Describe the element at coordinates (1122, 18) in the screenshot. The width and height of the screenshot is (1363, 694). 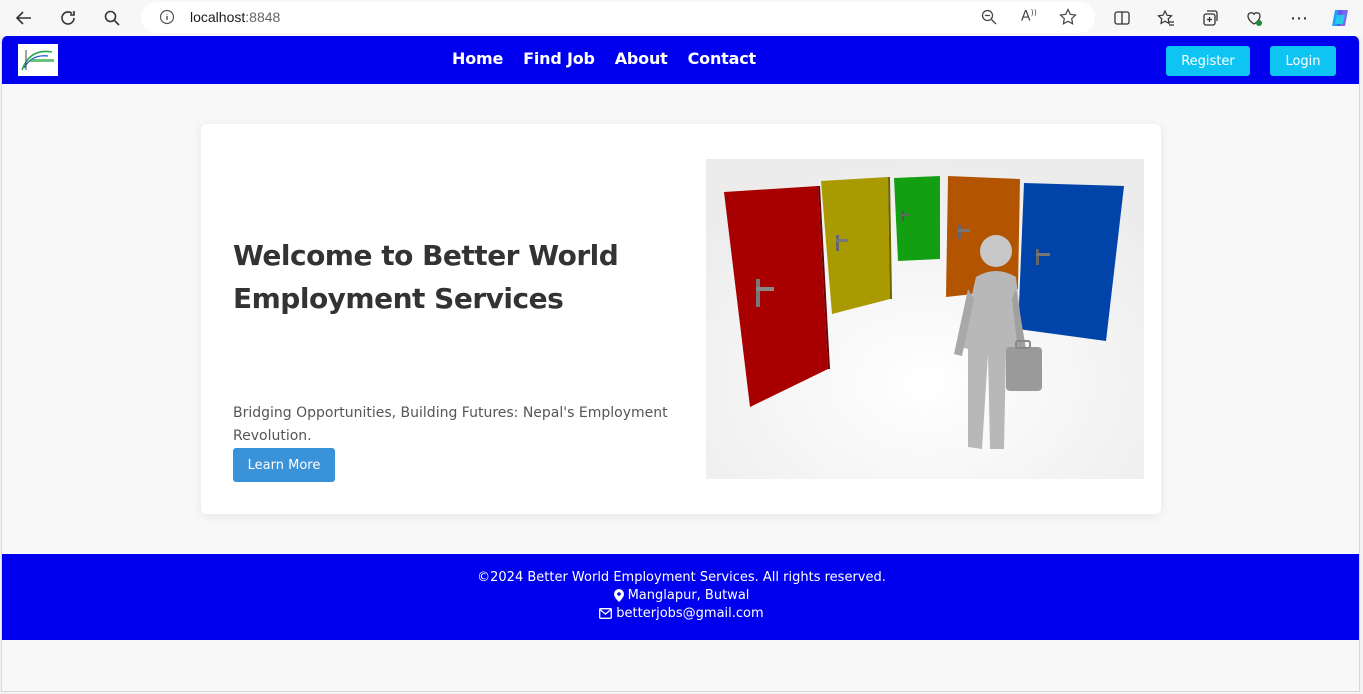
I see `split-screen-icon` at that location.